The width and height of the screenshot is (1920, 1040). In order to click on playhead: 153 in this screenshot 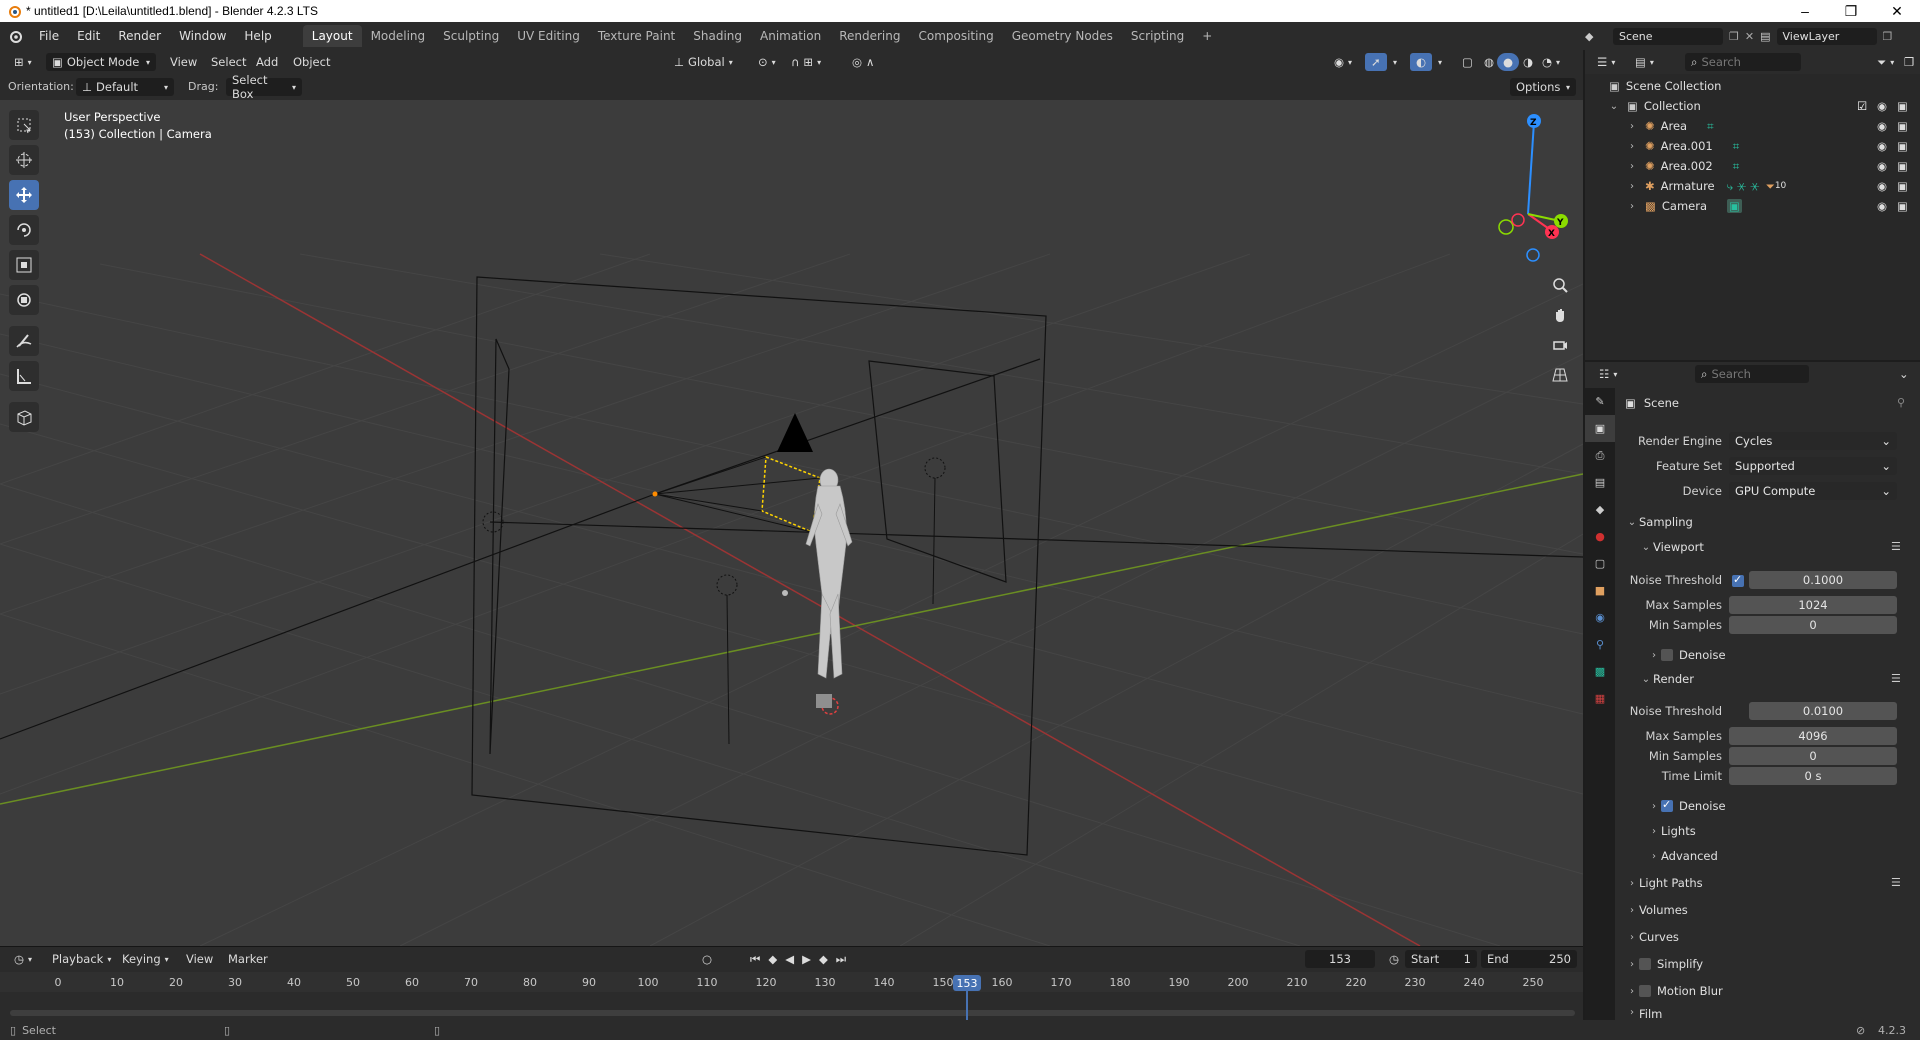, I will do `click(967, 983)`.